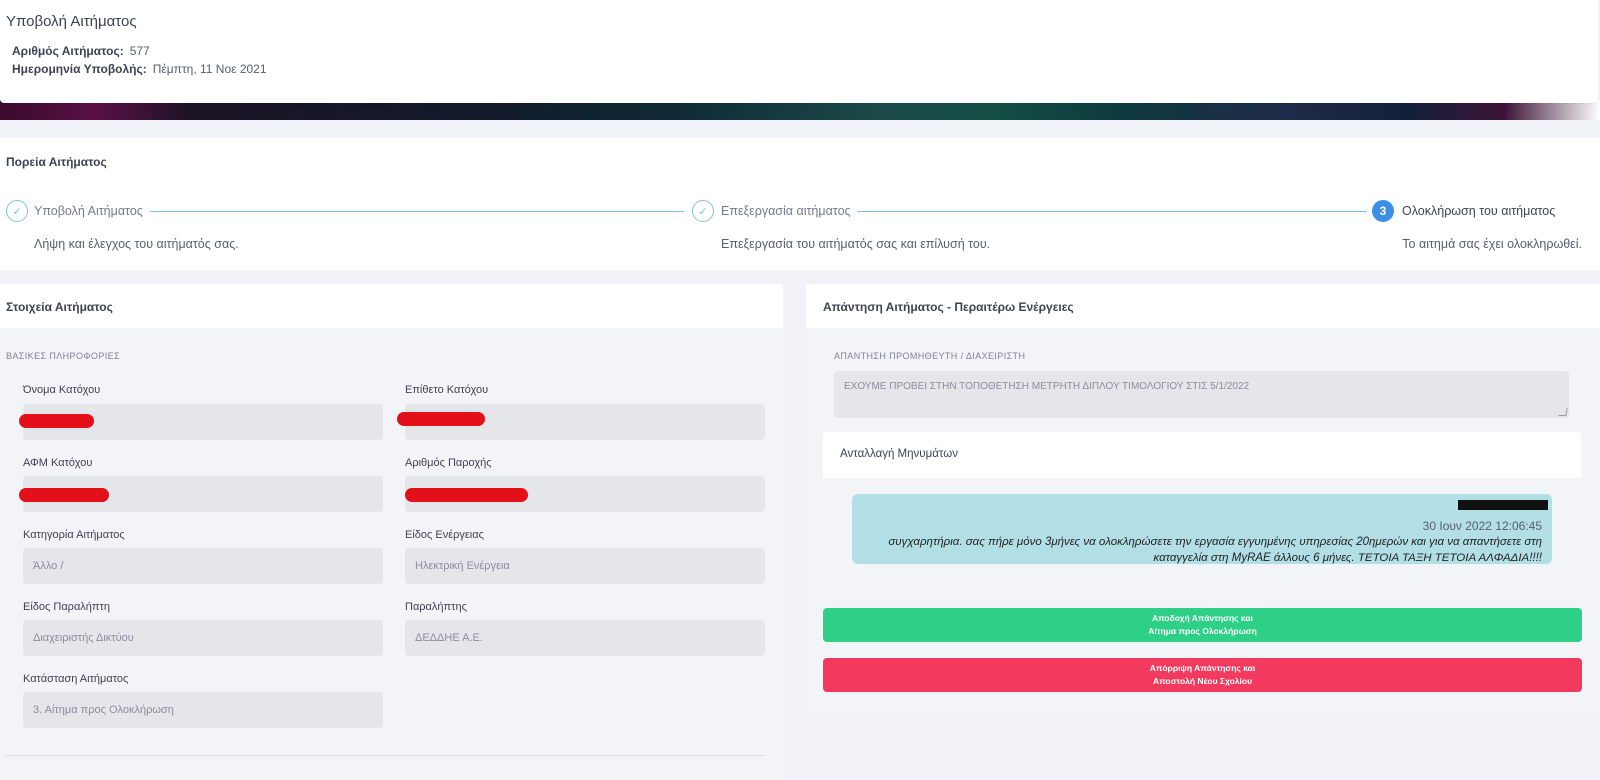 Image resolution: width=1600 pixels, height=780 pixels. Describe the element at coordinates (71, 21) in the screenshot. I see `page-title: Υποβολή Αιτήματος` at that location.